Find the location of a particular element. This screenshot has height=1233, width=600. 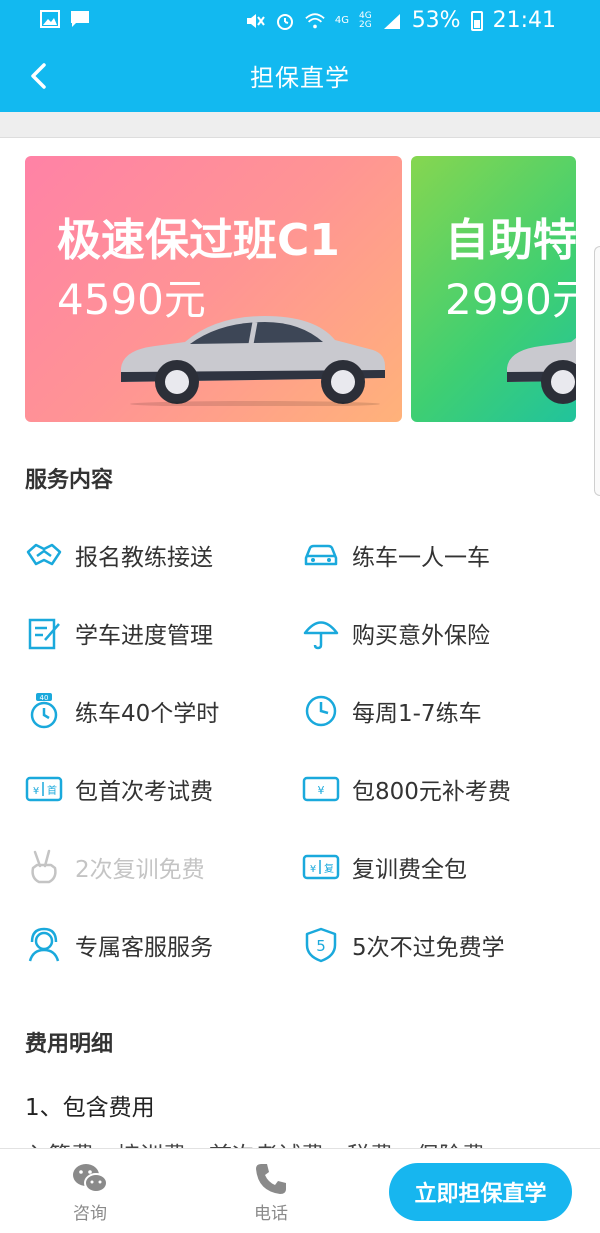

customer-service-icon is located at coordinates (44, 944).